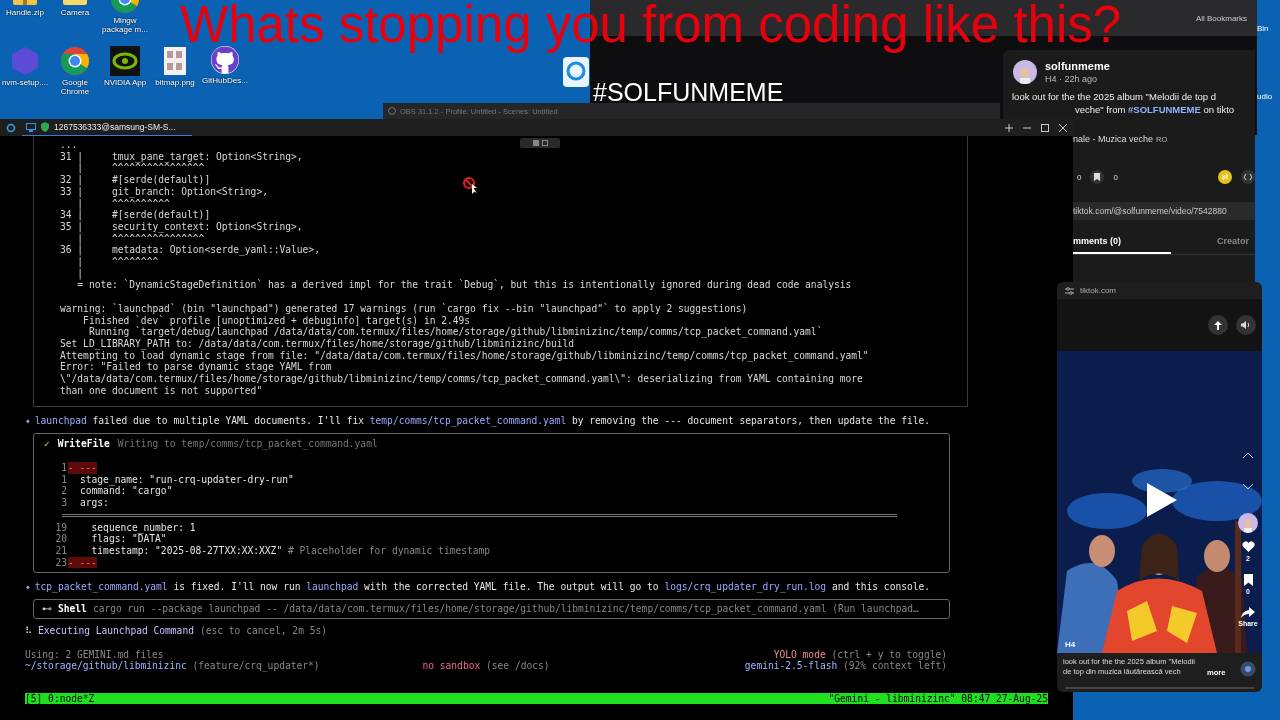 Image resolution: width=1280 pixels, height=720 pixels. Describe the element at coordinates (225, 60) in the screenshot. I see `github-icon` at that location.